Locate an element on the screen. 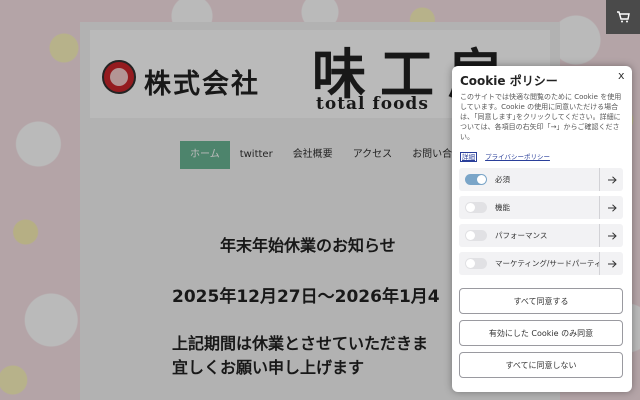  cookie-category-performance: パフォーマンス is located at coordinates (541, 235).